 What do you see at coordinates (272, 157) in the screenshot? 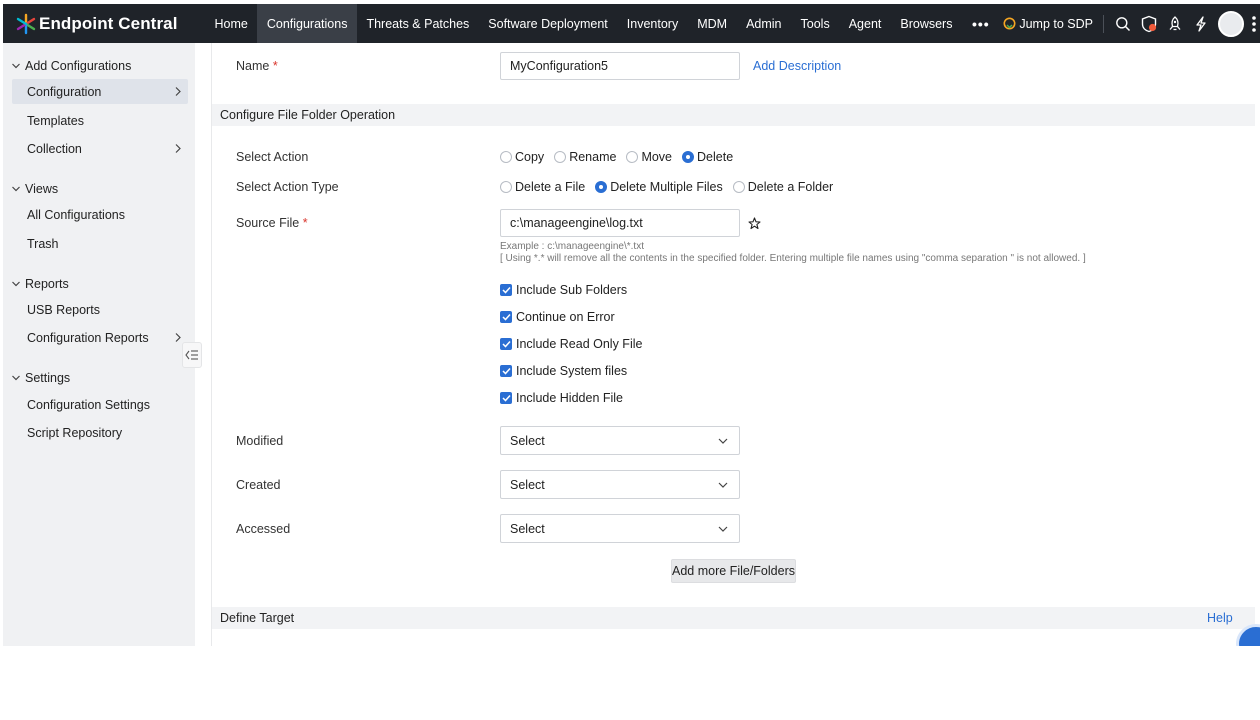
I see `select-action-label: Select Action` at bounding box center [272, 157].